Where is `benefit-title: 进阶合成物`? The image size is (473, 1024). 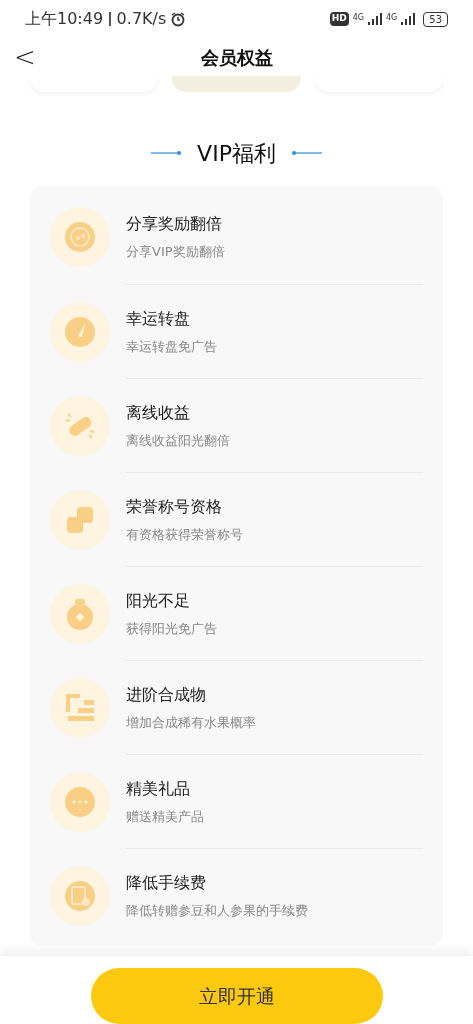
benefit-title: 进阶合成物 is located at coordinates (166, 694).